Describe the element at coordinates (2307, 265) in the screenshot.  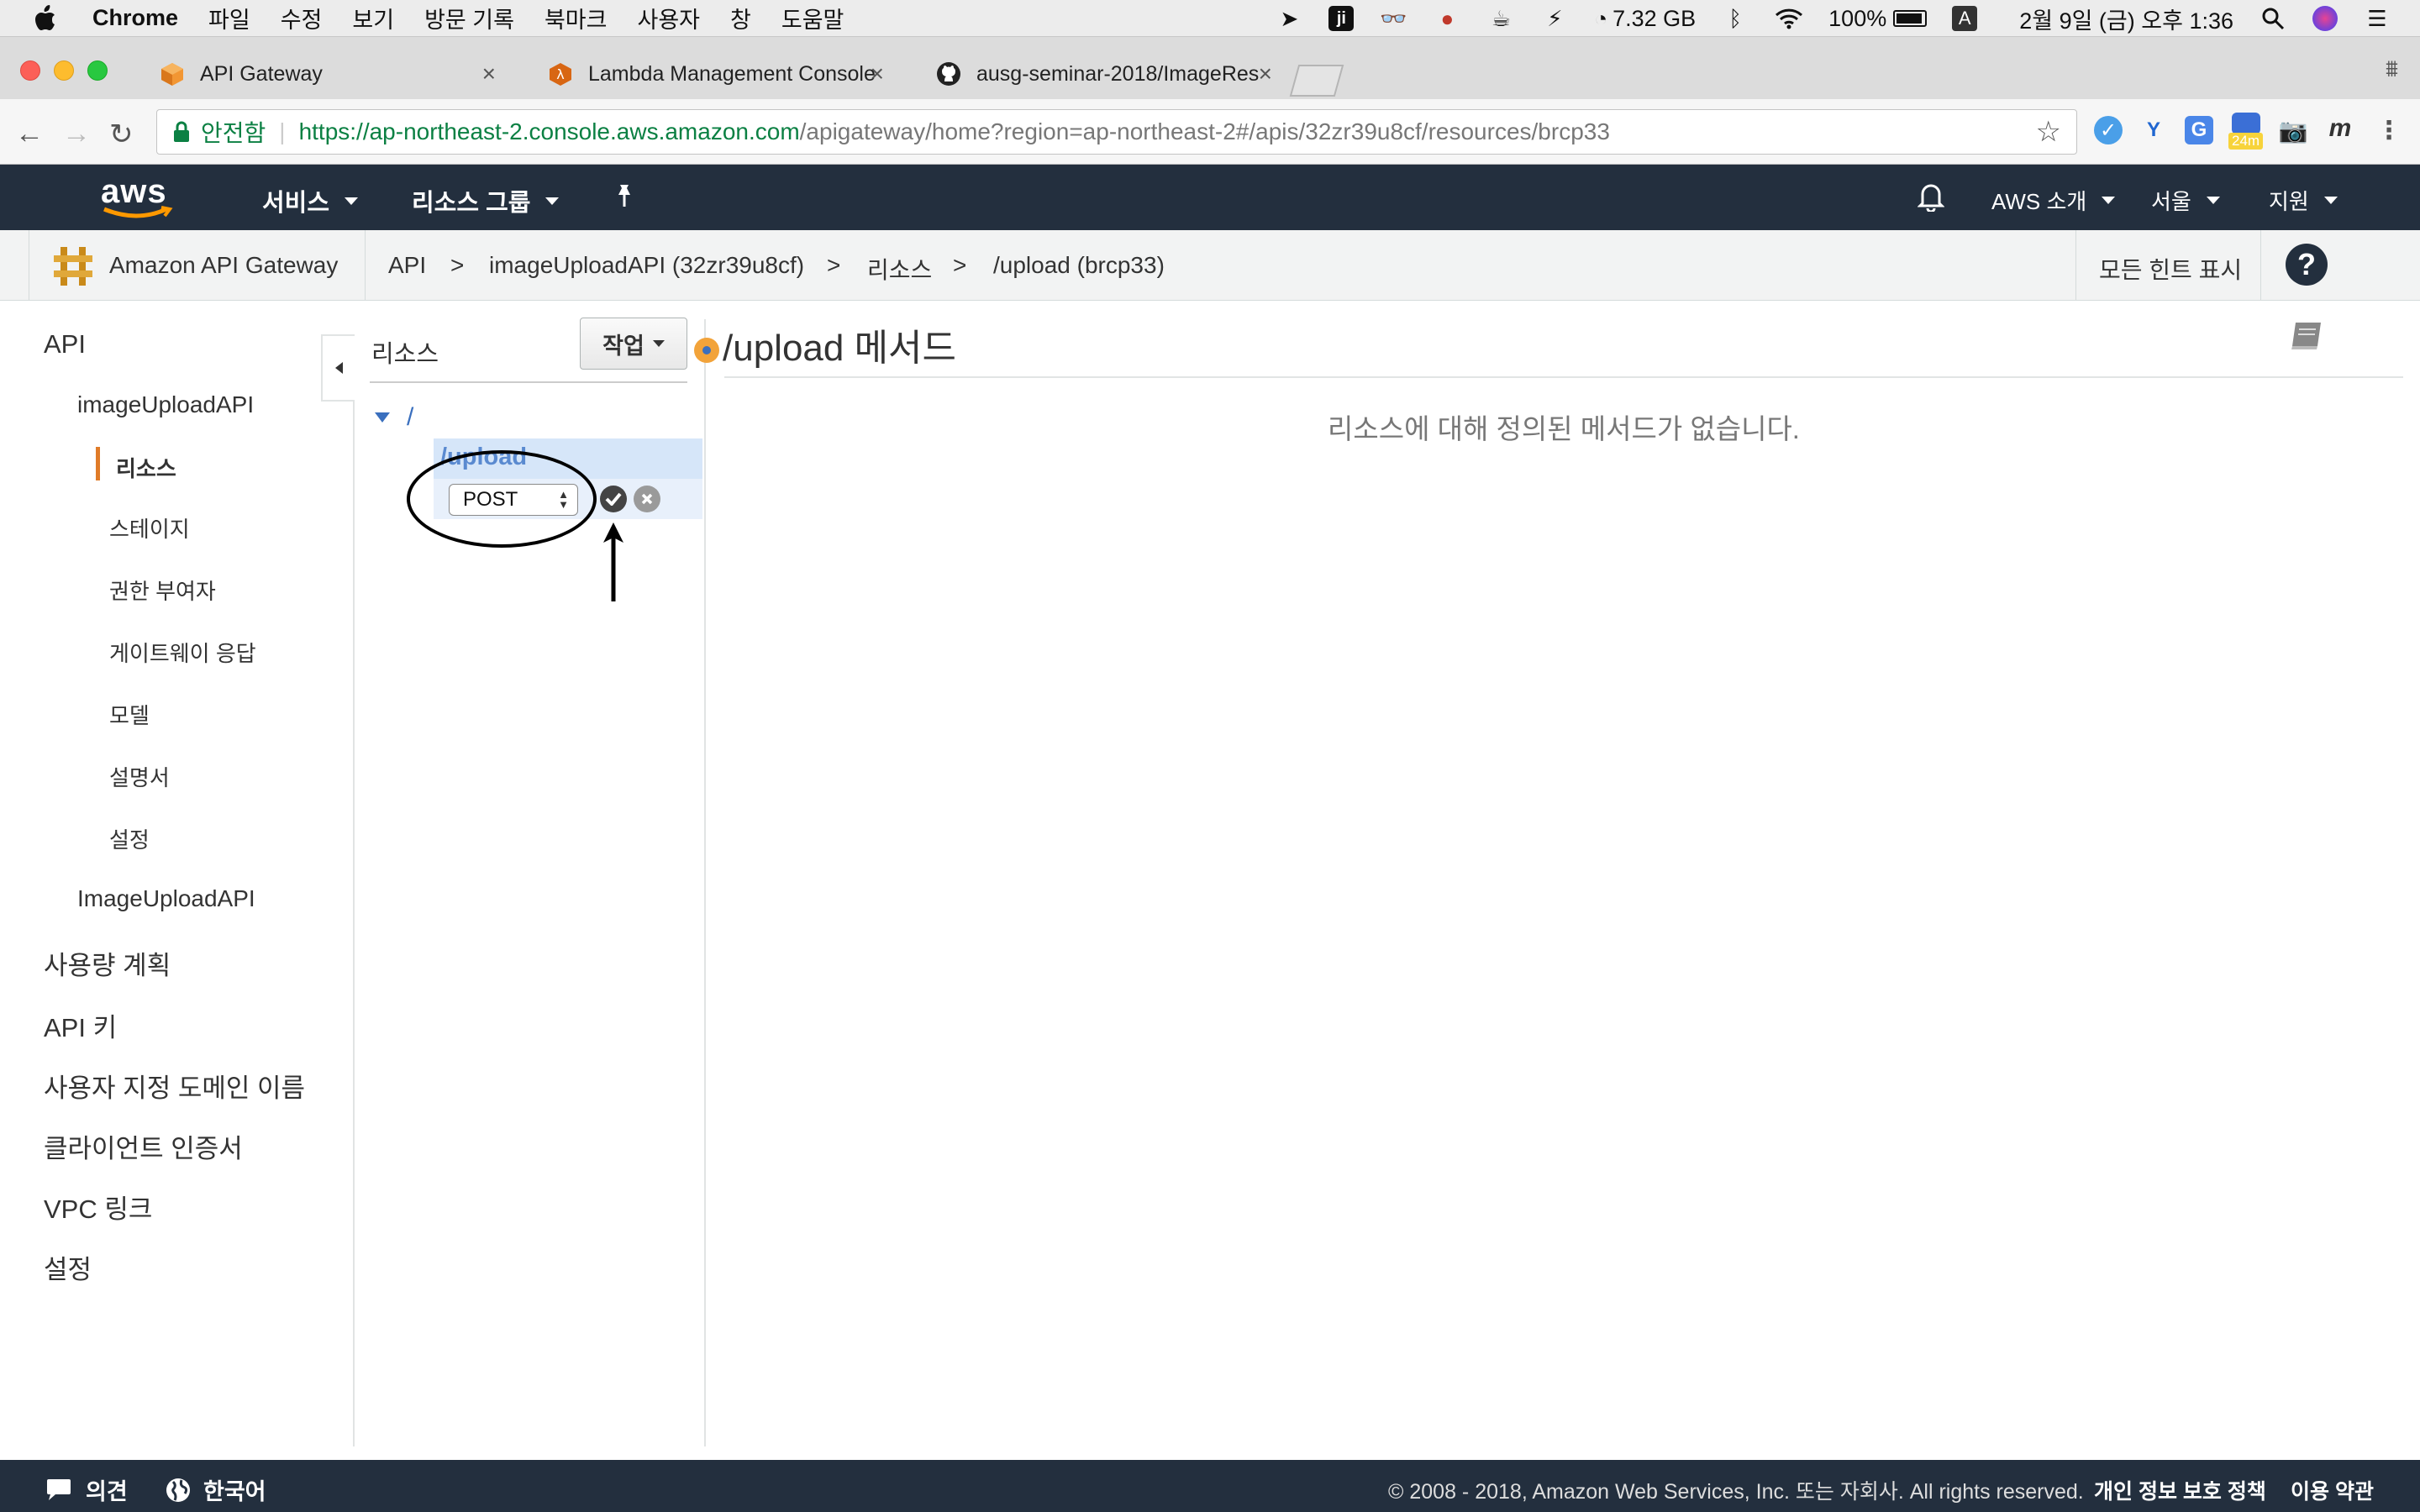
I see `help-icon: ?` at that location.